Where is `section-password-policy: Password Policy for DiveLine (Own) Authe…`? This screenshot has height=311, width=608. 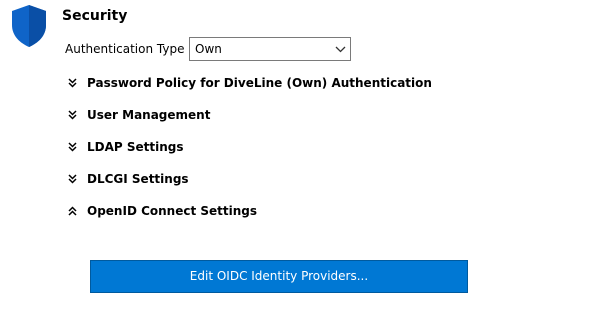 section-password-policy: Password Policy for DiveLine (Own) Authe… is located at coordinates (306, 84).